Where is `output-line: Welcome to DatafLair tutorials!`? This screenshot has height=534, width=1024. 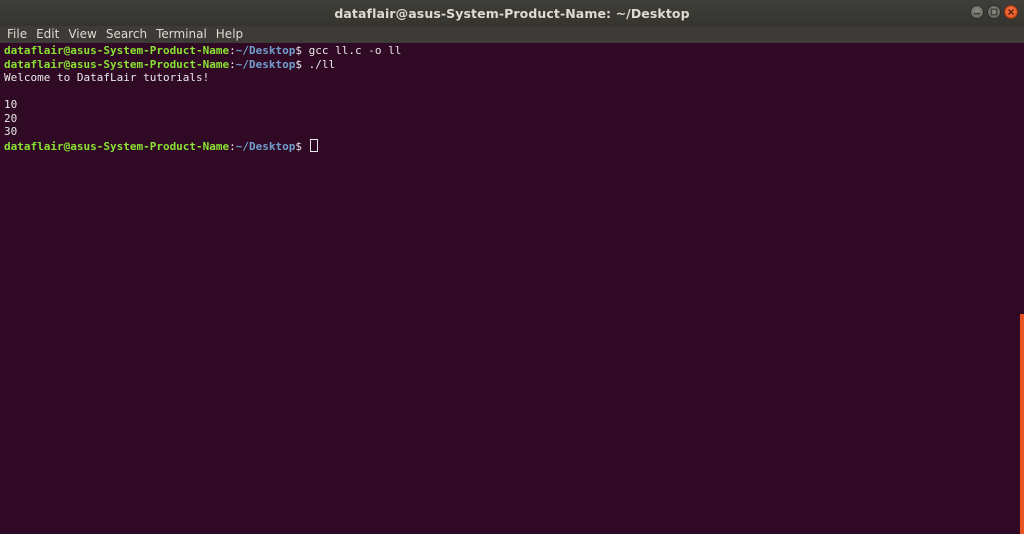 output-line: Welcome to DatafLair tutorials! is located at coordinates (107, 77).